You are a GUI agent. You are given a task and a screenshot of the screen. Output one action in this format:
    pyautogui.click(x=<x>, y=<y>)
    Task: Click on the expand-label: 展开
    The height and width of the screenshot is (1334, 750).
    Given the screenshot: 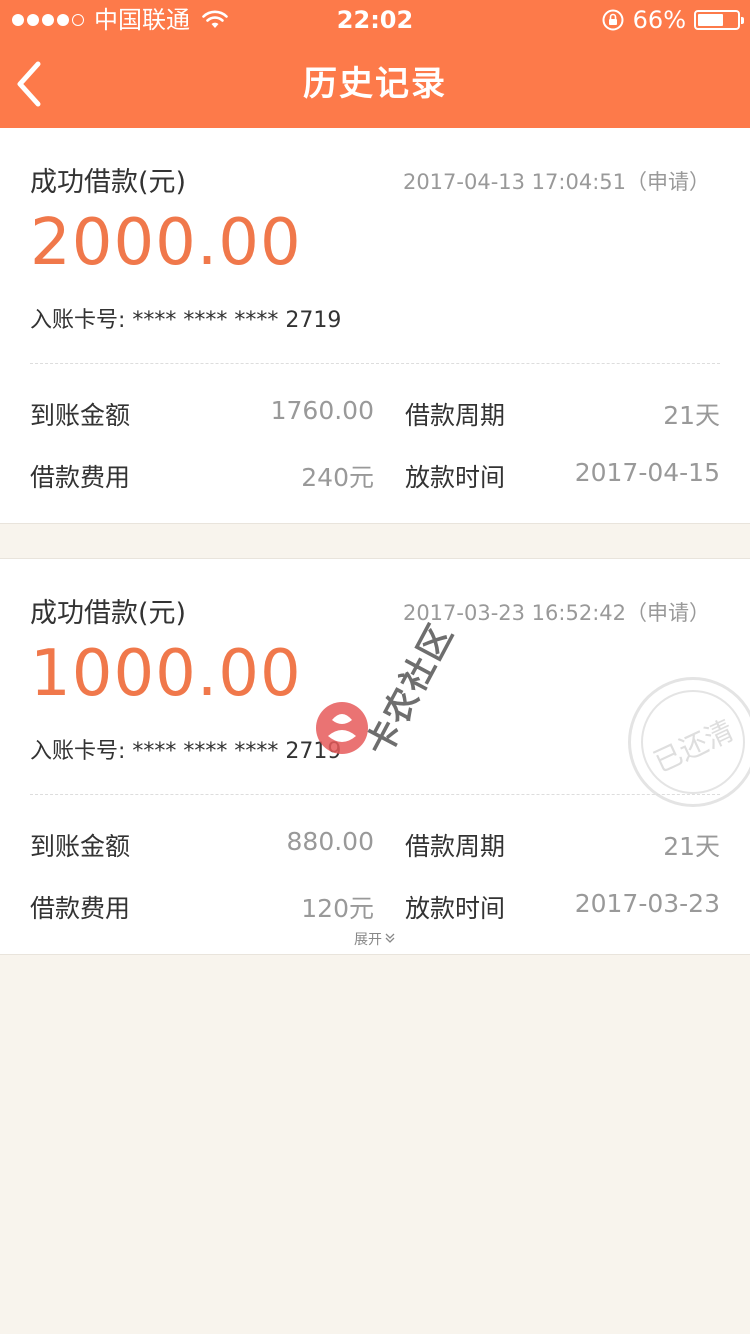 What is the action you would take?
    pyautogui.click(x=368, y=940)
    